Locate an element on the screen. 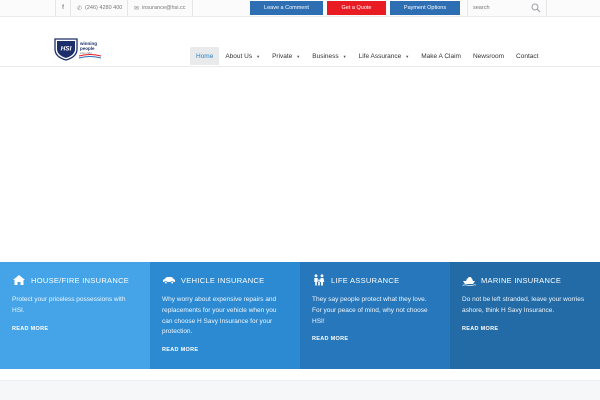 This screenshot has width=600, height=400. house-icon is located at coordinates (19, 280).